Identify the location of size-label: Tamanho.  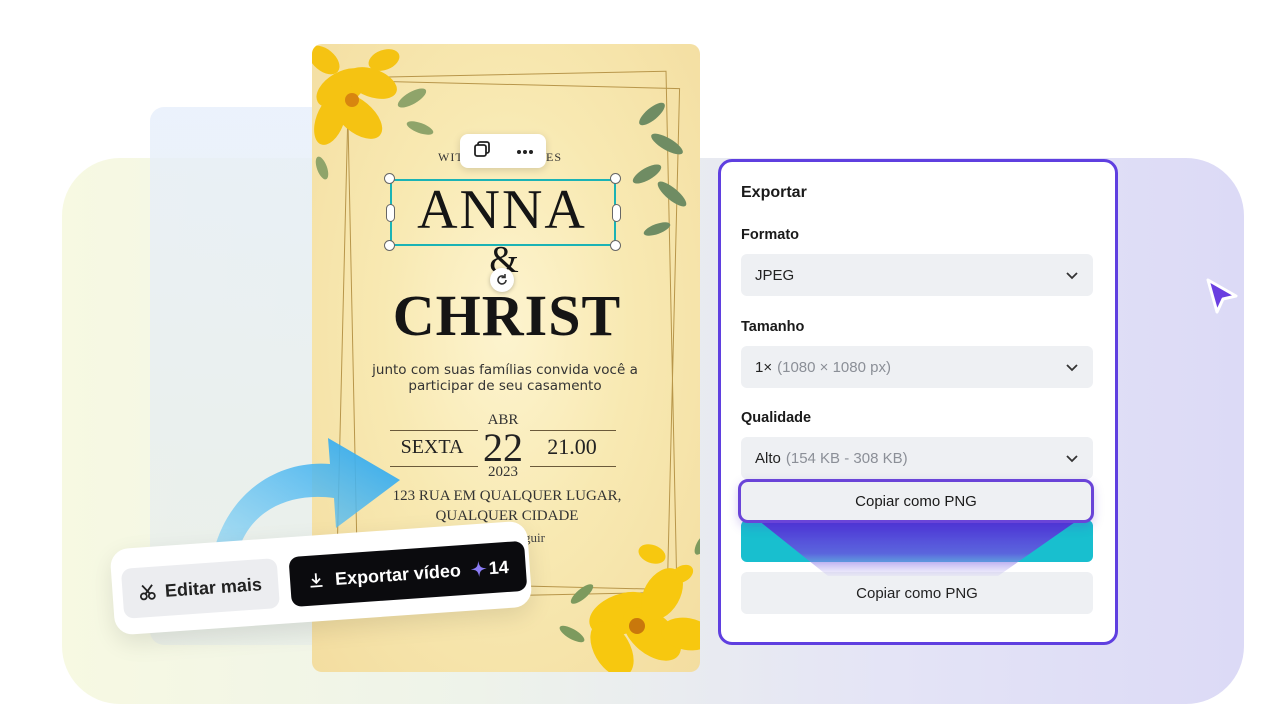
(773, 327).